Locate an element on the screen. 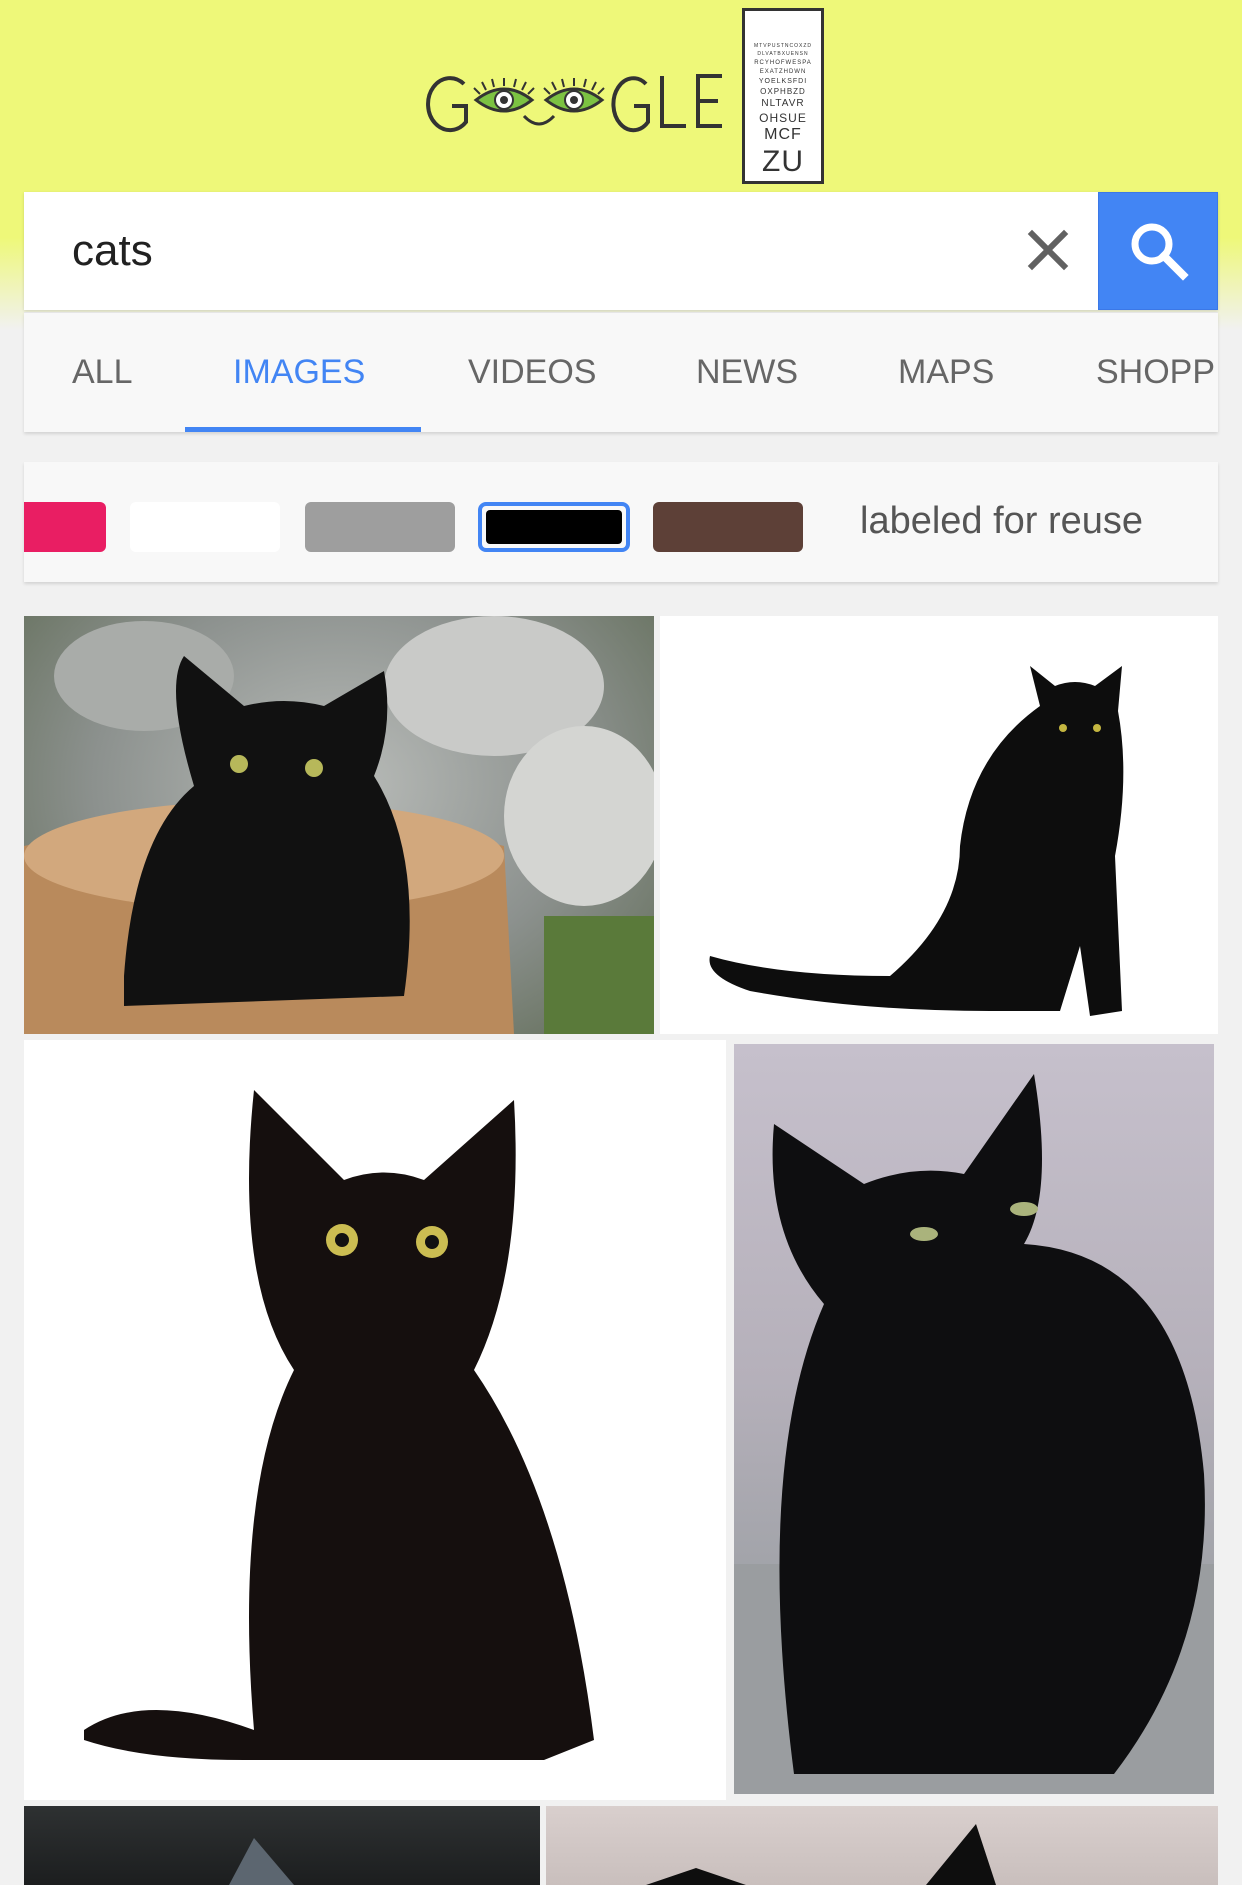 This screenshot has height=1885, width=1242. eye-chart-row: YOELKSFDI is located at coordinates (783, 81).